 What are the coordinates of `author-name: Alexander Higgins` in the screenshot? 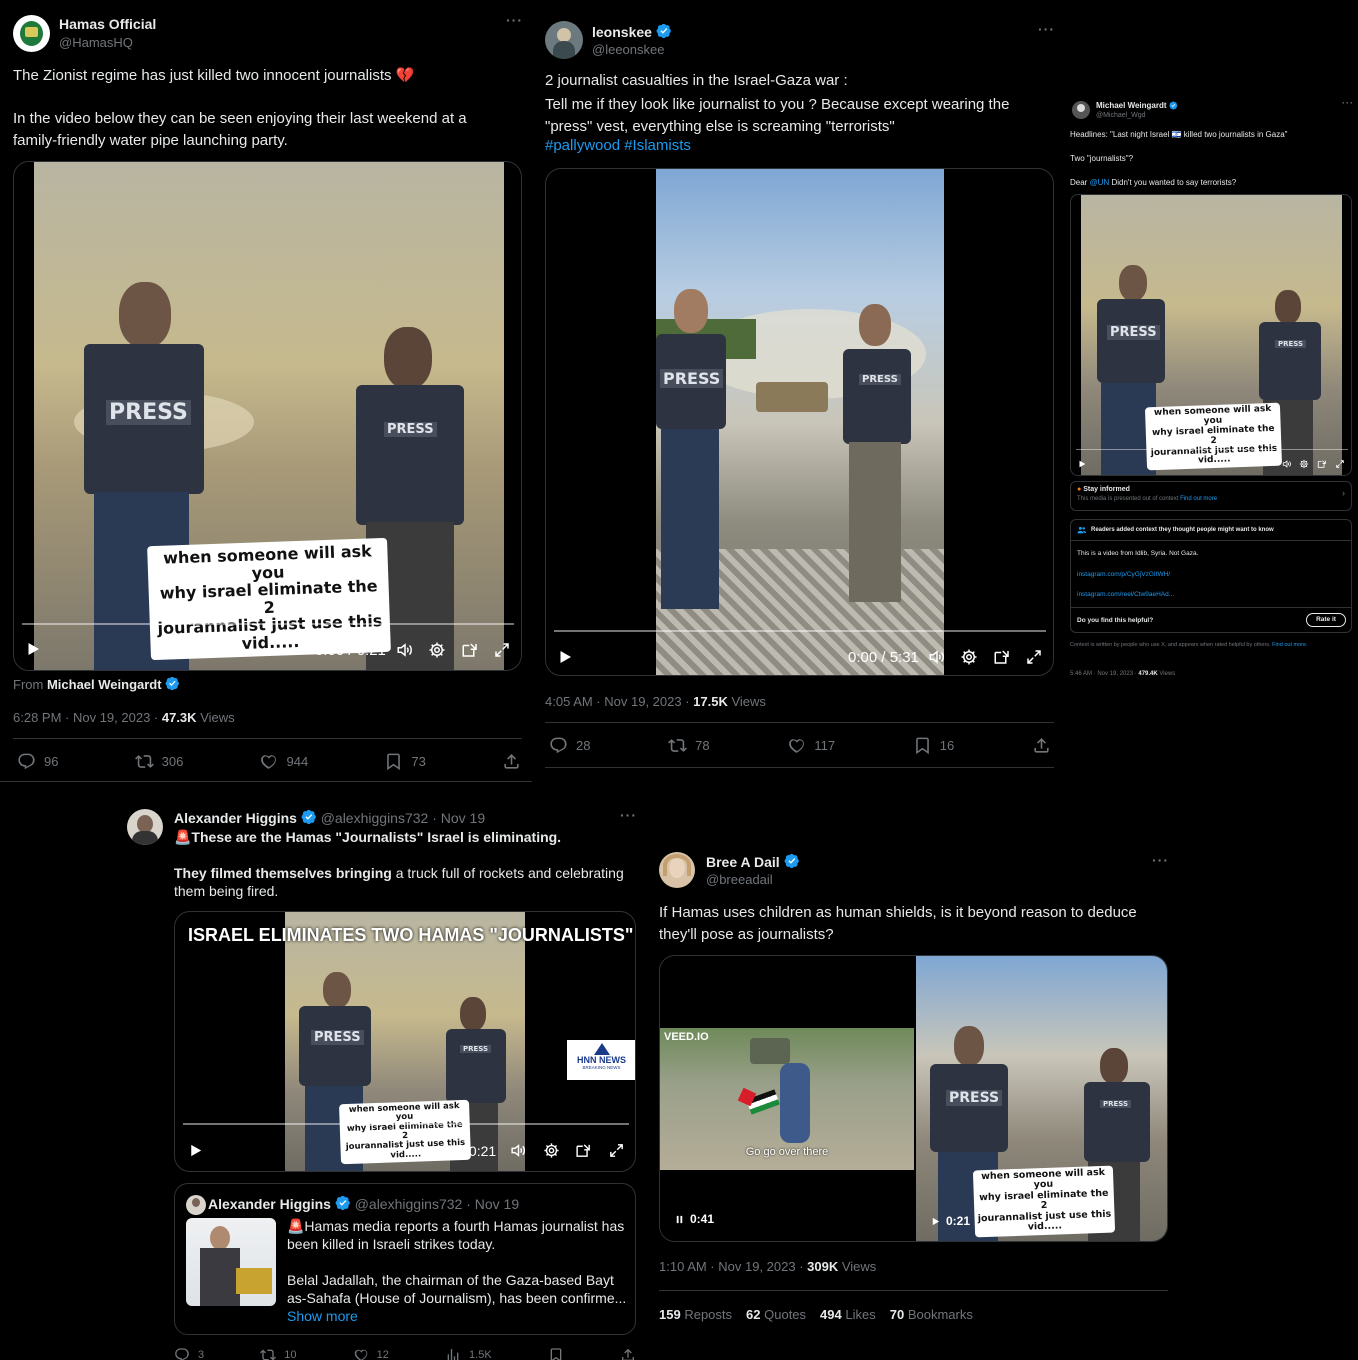 It's located at (235, 818).